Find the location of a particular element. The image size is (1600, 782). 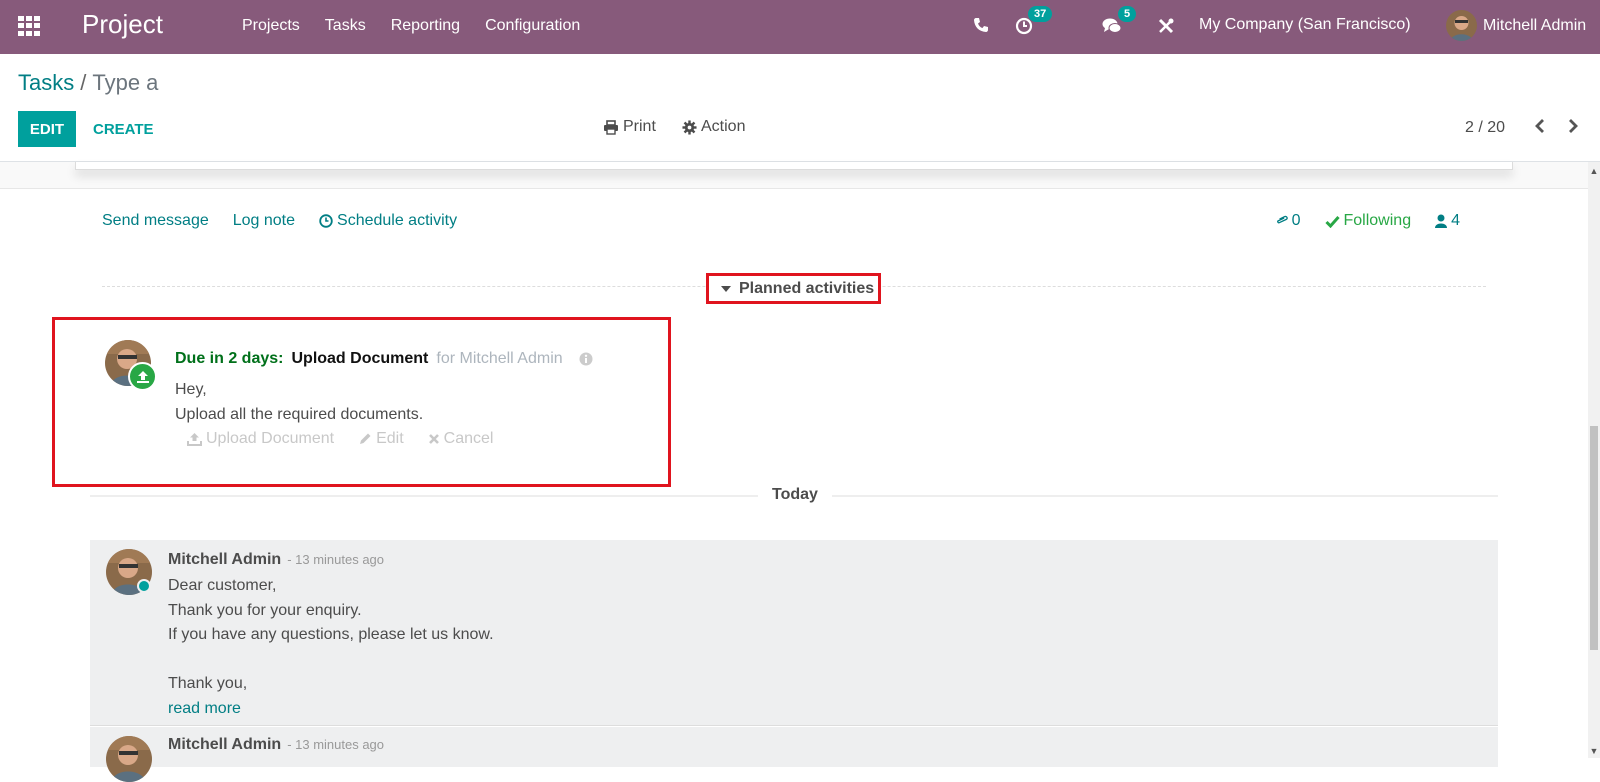

chevron-right-icon is located at coordinates (1573, 126).